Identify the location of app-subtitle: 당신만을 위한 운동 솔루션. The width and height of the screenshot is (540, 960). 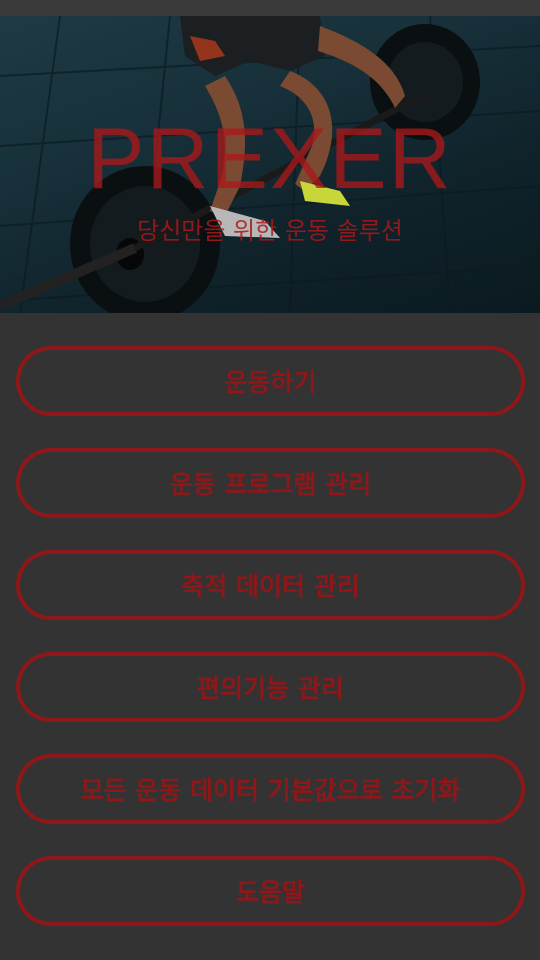
(270, 231).